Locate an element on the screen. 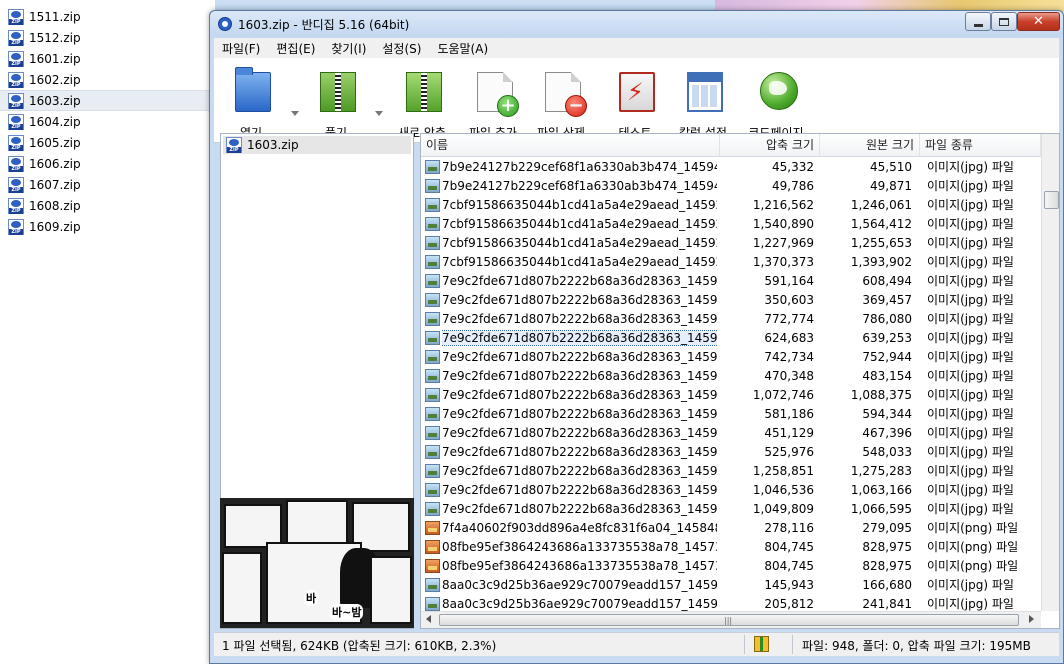 This screenshot has height=664, width=1064. close-button: ✕ is located at coordinates (1038, 21).